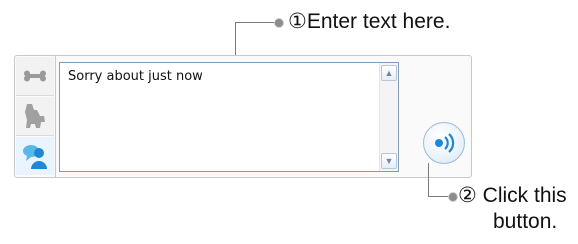 Image resolution: width=578 pixels, height=244 pixels. I want to click on chevron-up-icon: ▲, so click(389, 73).